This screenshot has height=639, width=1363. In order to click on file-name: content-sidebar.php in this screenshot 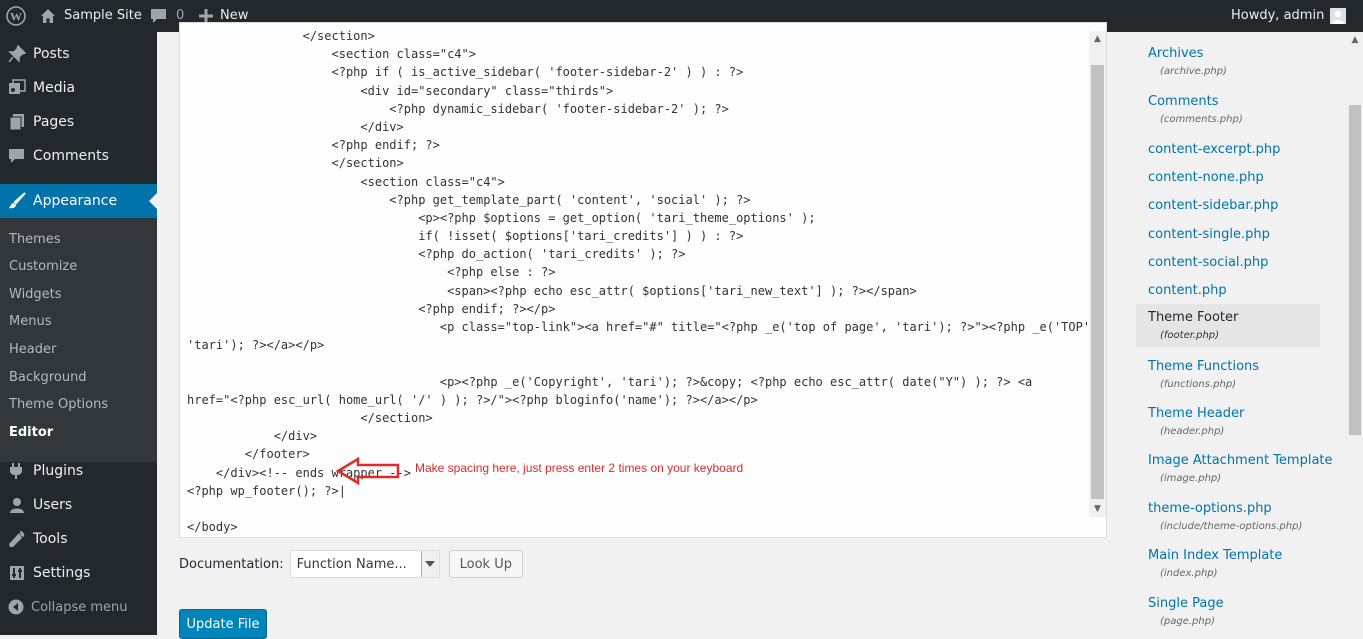, I will do `click(1213, 205)`.